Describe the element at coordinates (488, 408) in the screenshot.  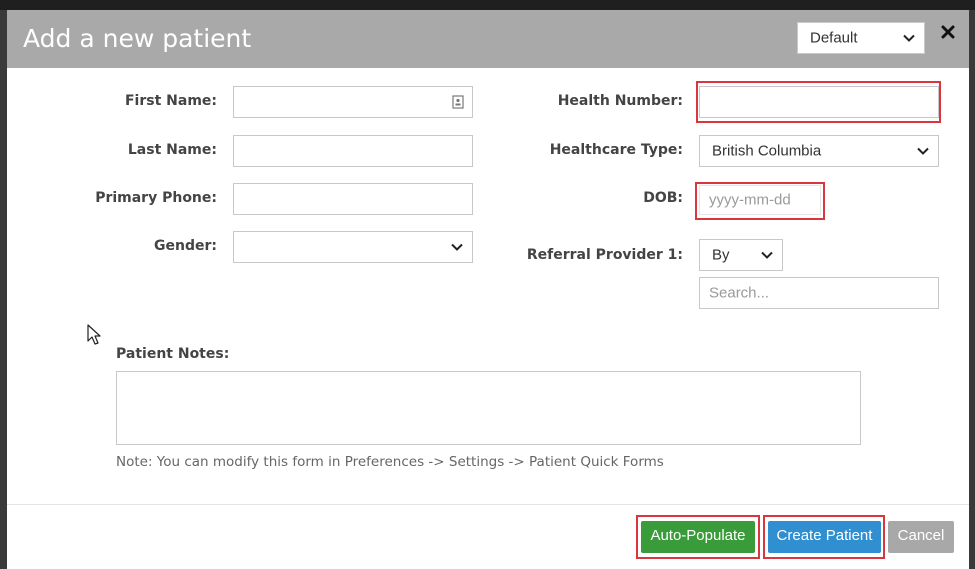
I see `patient-notes-textarea` at that location.